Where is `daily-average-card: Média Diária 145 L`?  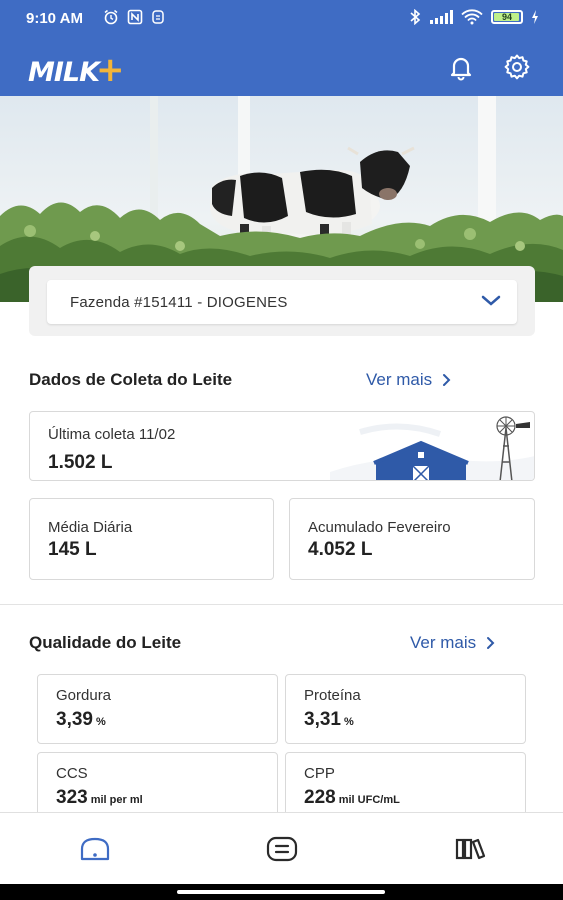
daily-average-card: Média Diária 145 L is located at coordinates (151, 539).